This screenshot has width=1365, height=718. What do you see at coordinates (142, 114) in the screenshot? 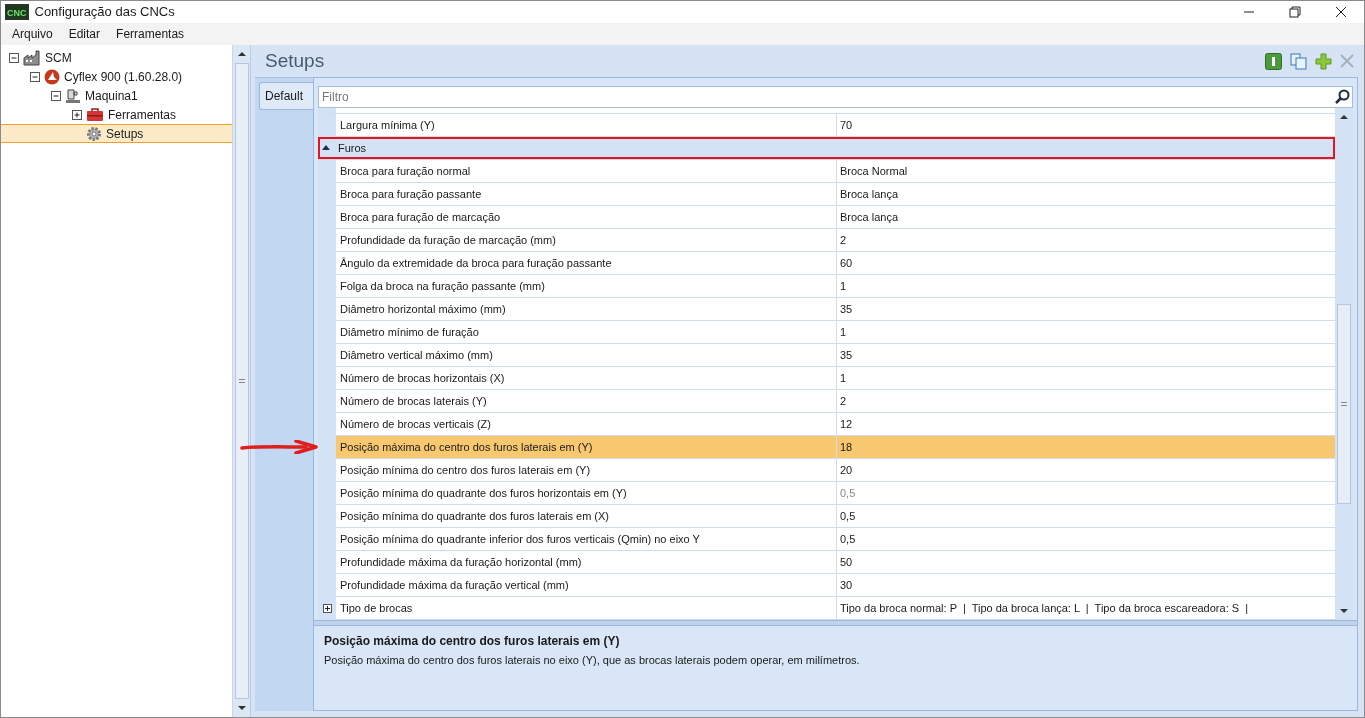
I see `tree-item: Ferramentas` at bounding box center [142, 114].